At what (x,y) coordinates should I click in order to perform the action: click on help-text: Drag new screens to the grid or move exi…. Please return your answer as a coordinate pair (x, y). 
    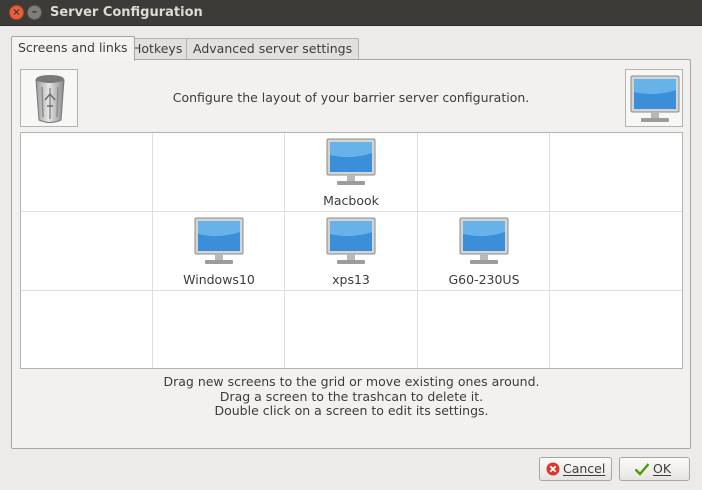
    Looking at the image, I should click on (351, 396).